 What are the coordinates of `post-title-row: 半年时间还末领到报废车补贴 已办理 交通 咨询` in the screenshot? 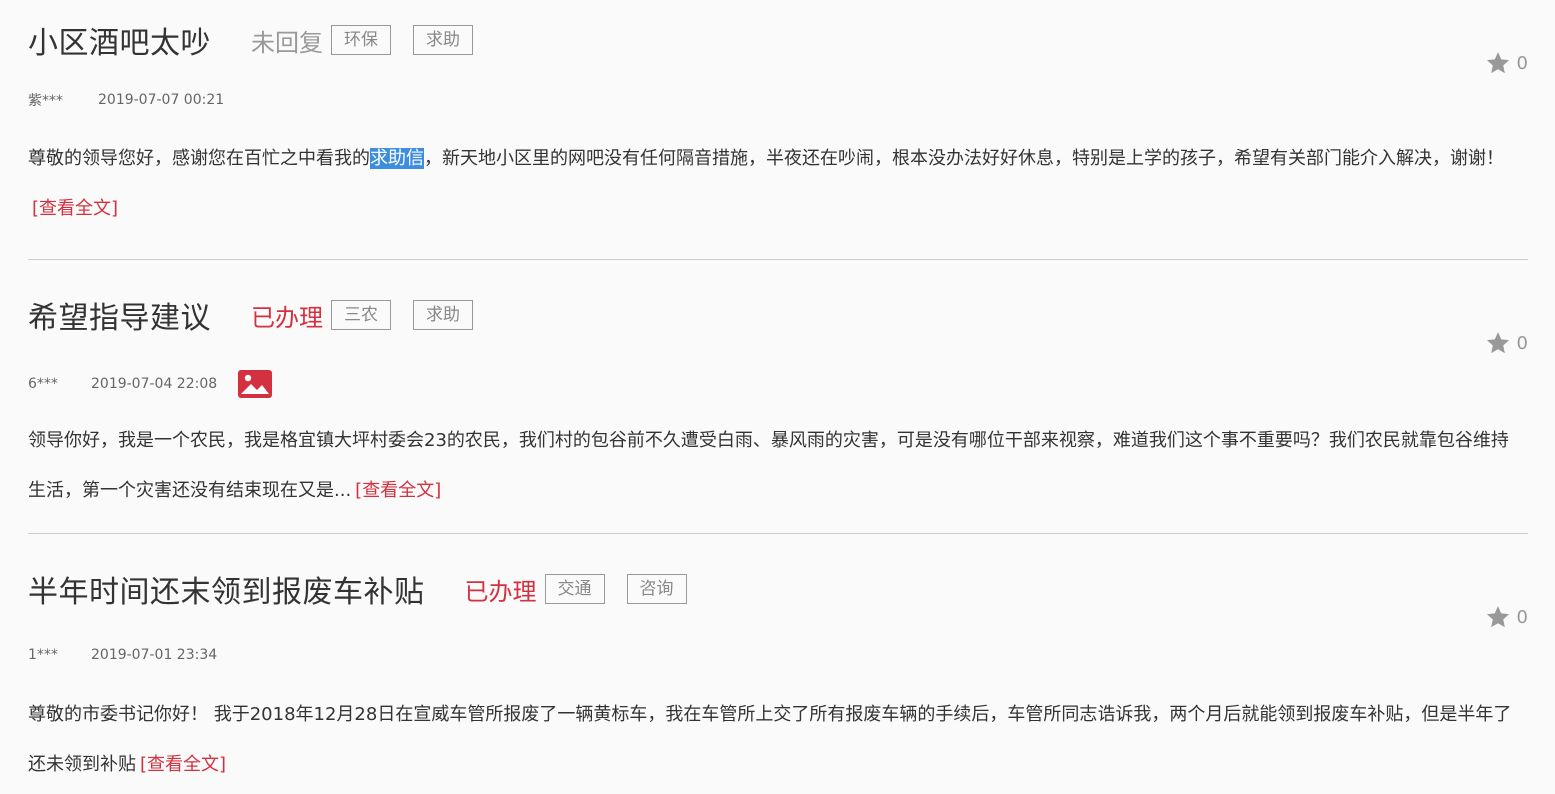 It's located at (357, 589).